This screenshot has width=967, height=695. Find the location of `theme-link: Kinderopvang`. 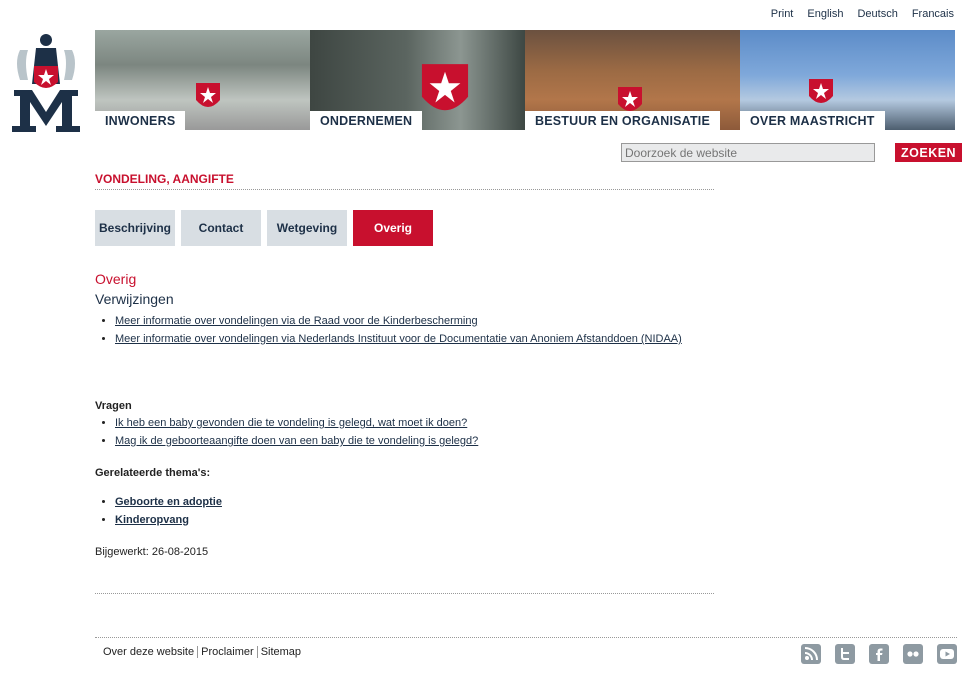

theme-link: Kinderopvang is located at coordinates (152, 520).